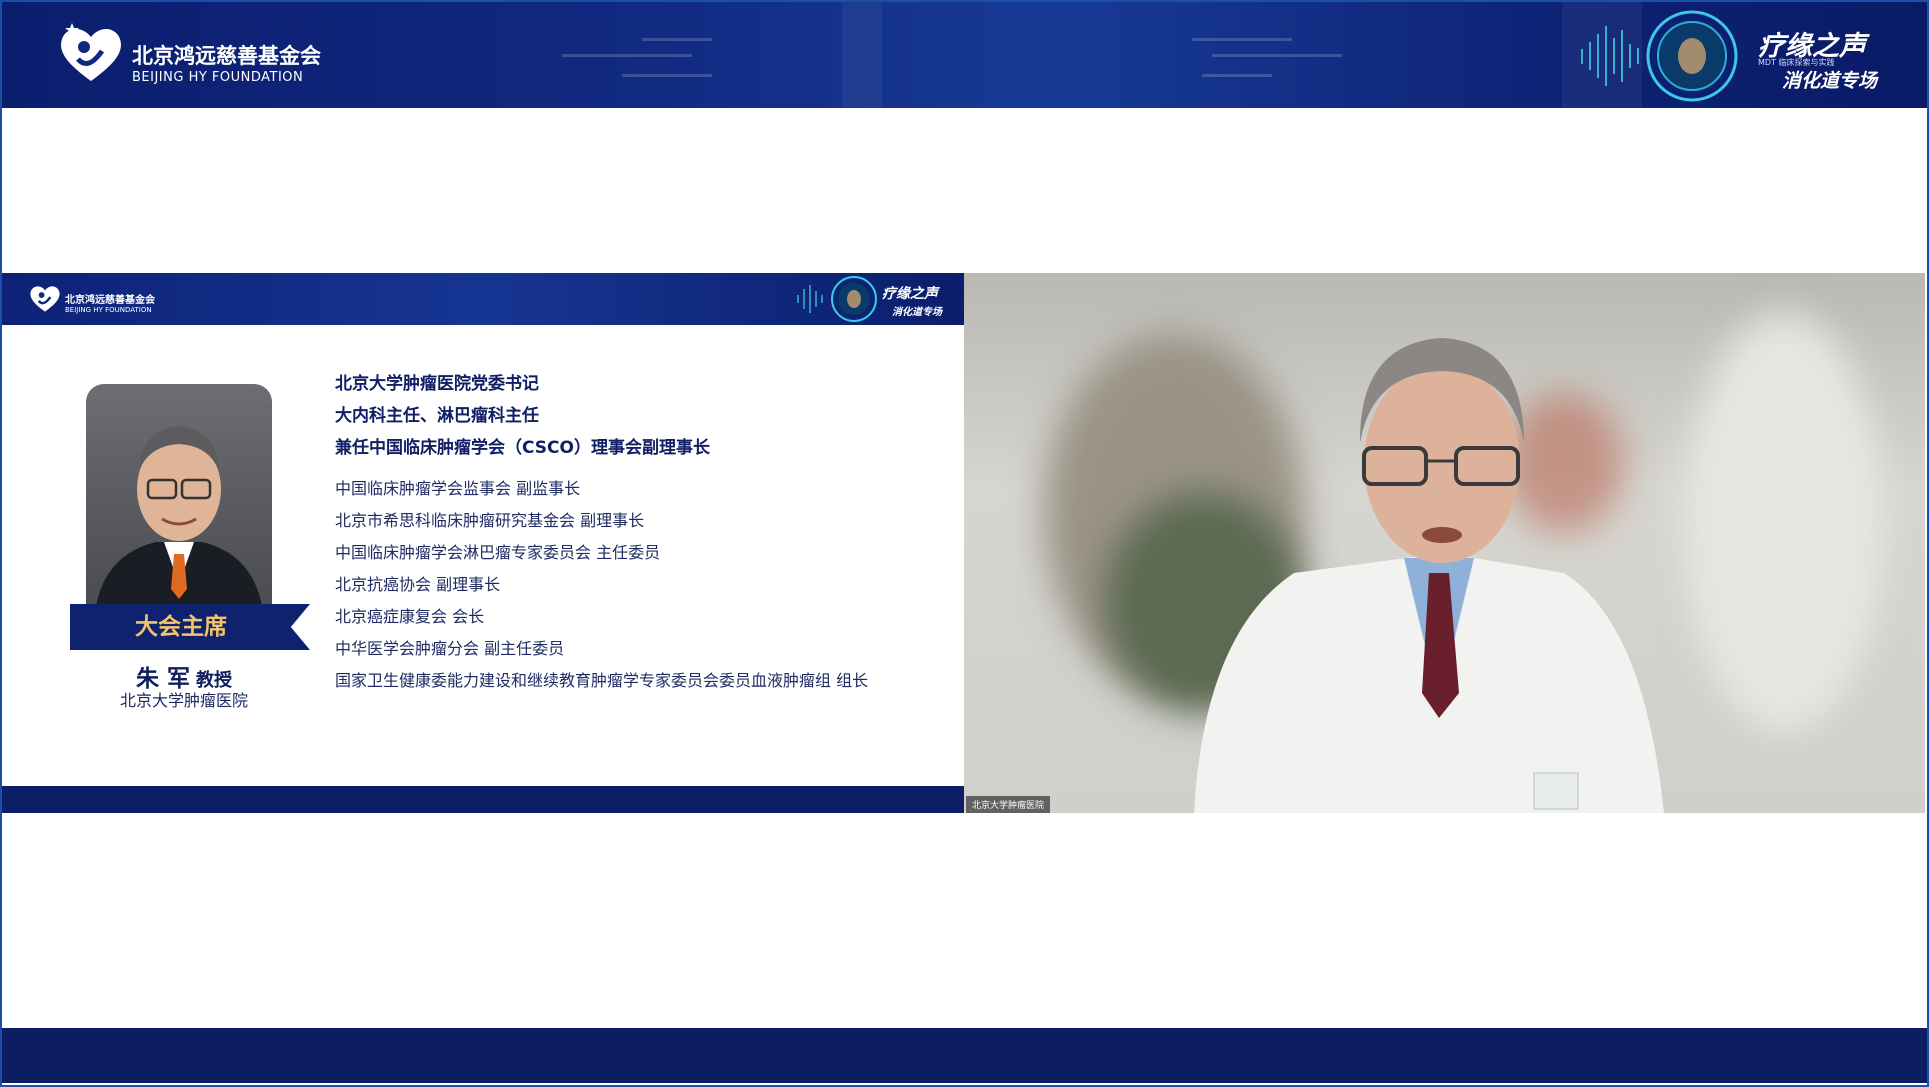 The height and width of the screenshot is (1087, 1929). Describe the element at coordinates (1742, 55) in the screenshot. I see `event-badge: 疗缘之声 MDT 临床探索与实践 消化道专场` at that location.